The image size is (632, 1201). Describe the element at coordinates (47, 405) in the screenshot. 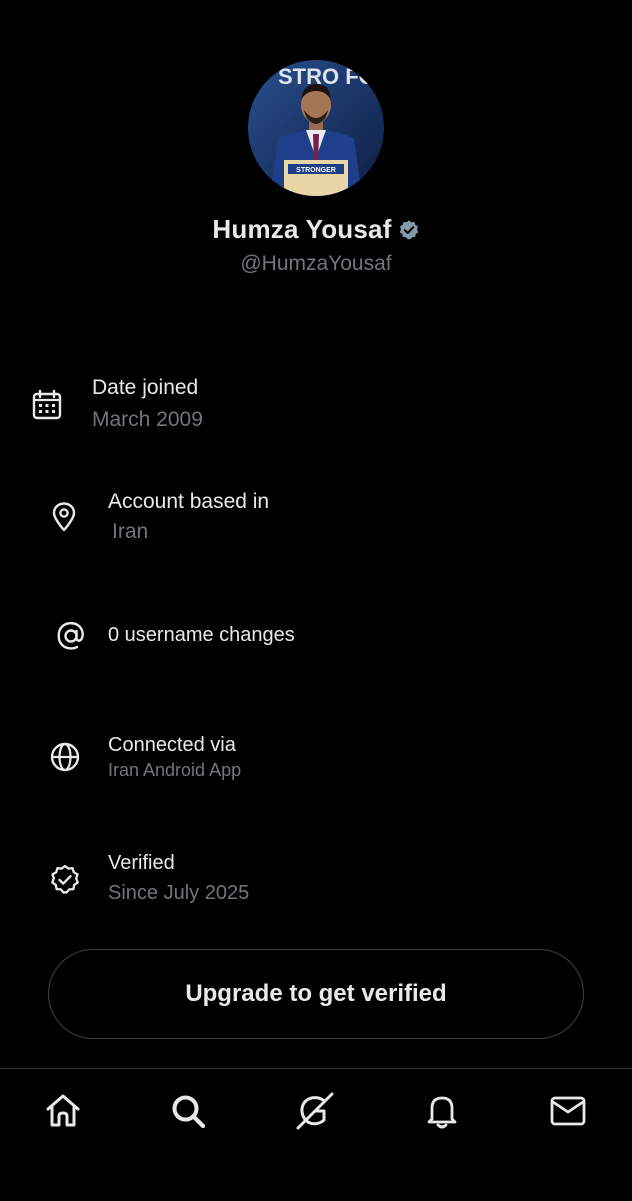

I see `calendar-icon` at that location.